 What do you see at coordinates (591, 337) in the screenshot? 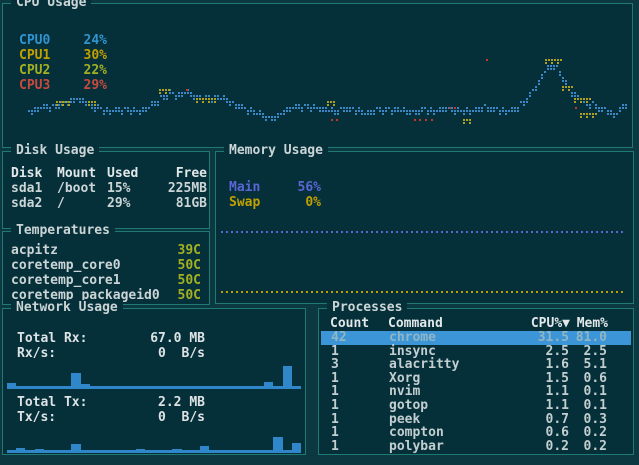
I see `process-mem-pct: 81.0` at bounding box center [591, 337].